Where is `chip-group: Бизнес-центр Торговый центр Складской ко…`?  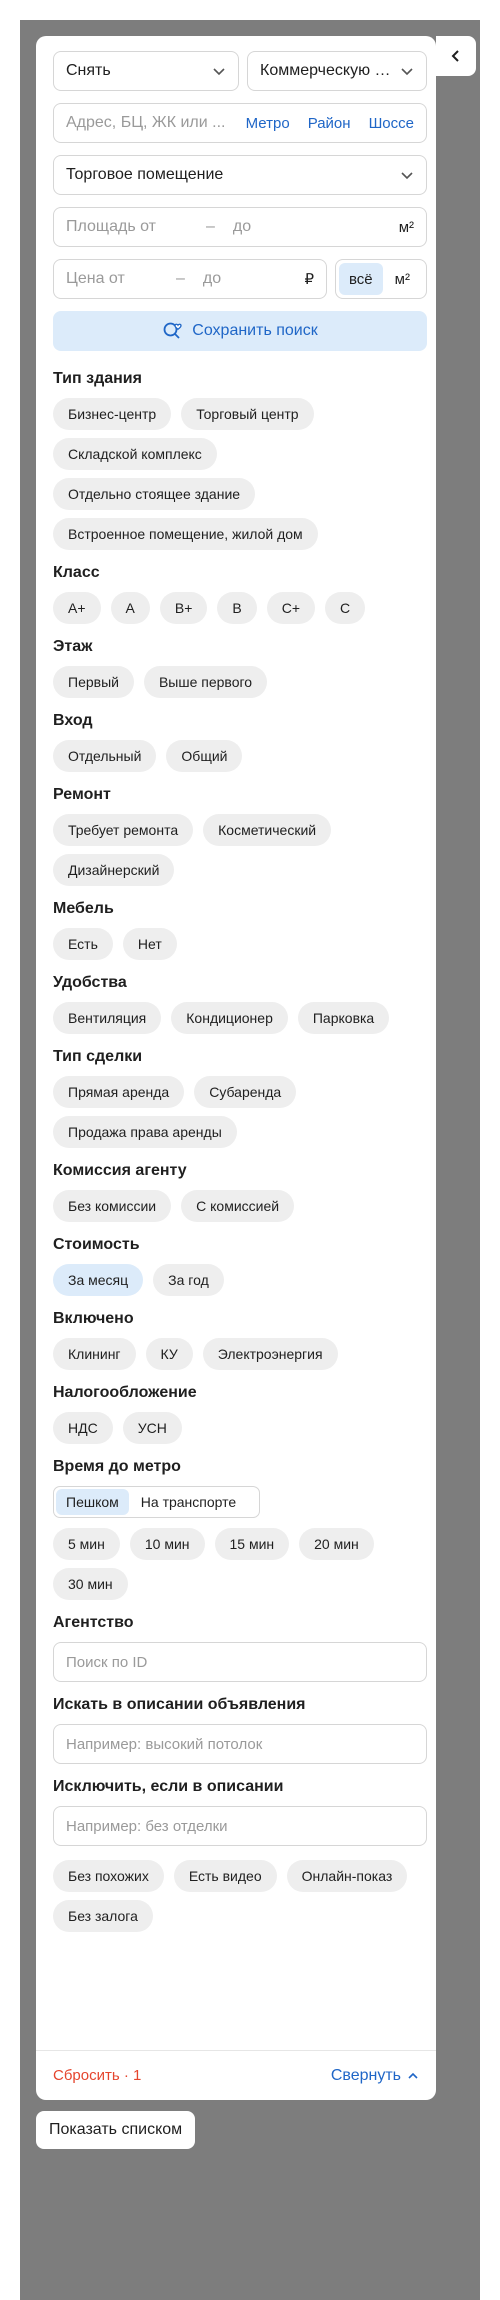
chip-group: Бизнес-центр Торговый центр Складской ко… is located at coordinates (240, 474).